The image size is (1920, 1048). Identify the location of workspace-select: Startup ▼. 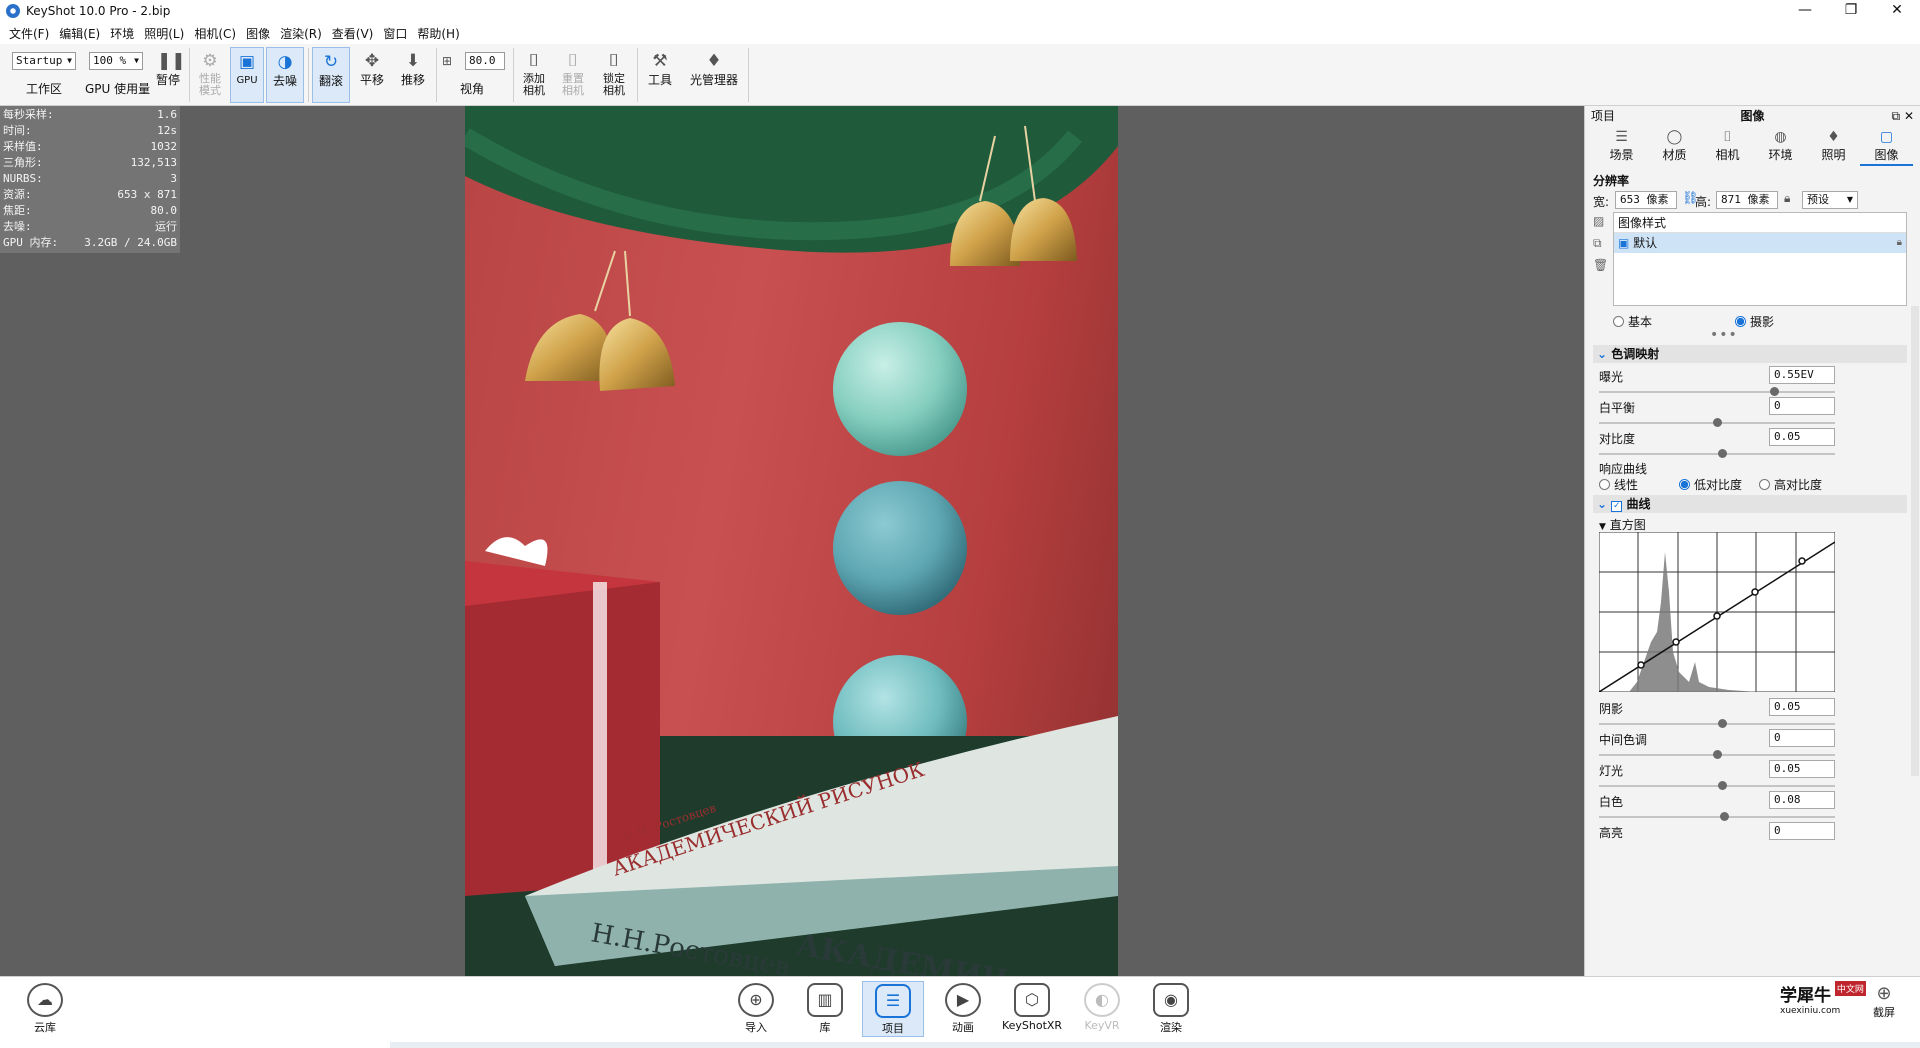
(44, 61).